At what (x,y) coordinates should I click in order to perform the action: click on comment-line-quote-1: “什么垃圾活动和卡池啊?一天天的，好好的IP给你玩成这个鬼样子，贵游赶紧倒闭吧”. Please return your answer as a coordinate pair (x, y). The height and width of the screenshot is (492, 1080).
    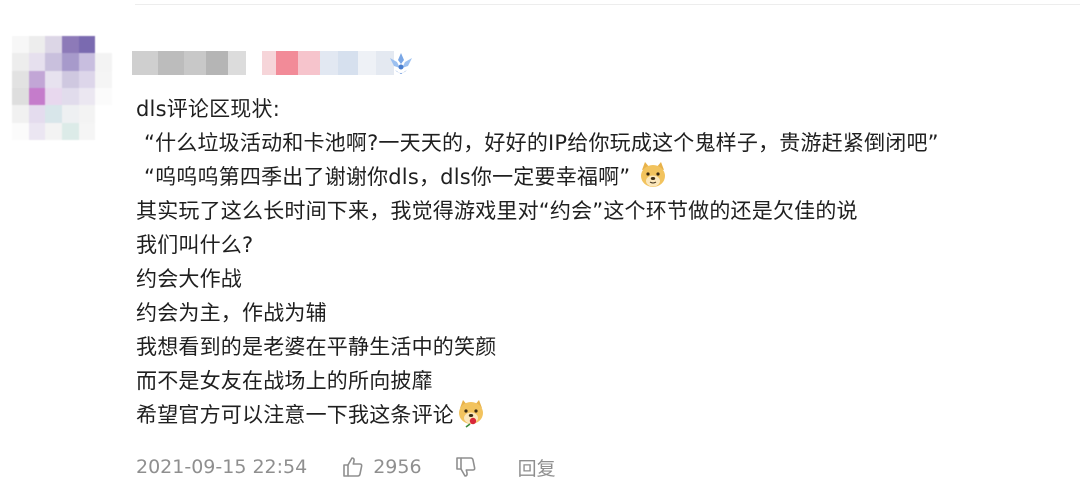
    Looking at the image, I should click on (541, 143).